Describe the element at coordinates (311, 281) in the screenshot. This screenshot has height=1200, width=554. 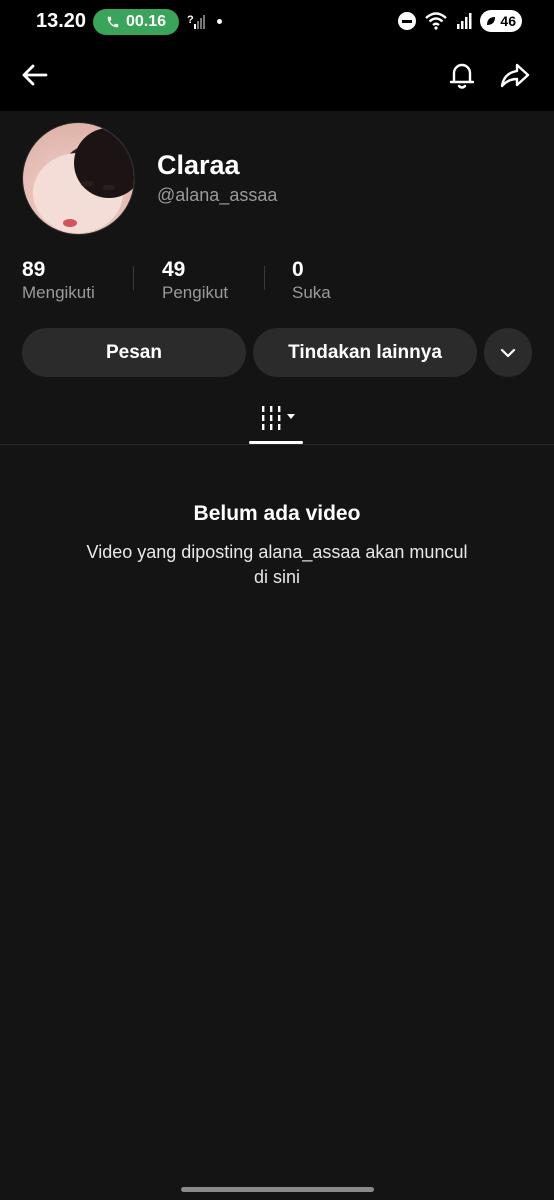
I see `likes-stat: 0 Suka` at that location.